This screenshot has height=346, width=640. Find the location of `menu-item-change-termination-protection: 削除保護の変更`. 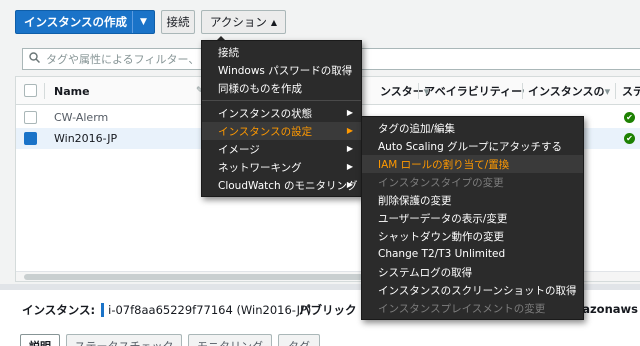

menu-item-change-termination-protection: 削除保護の変更 is located at coordinates (472, 200).